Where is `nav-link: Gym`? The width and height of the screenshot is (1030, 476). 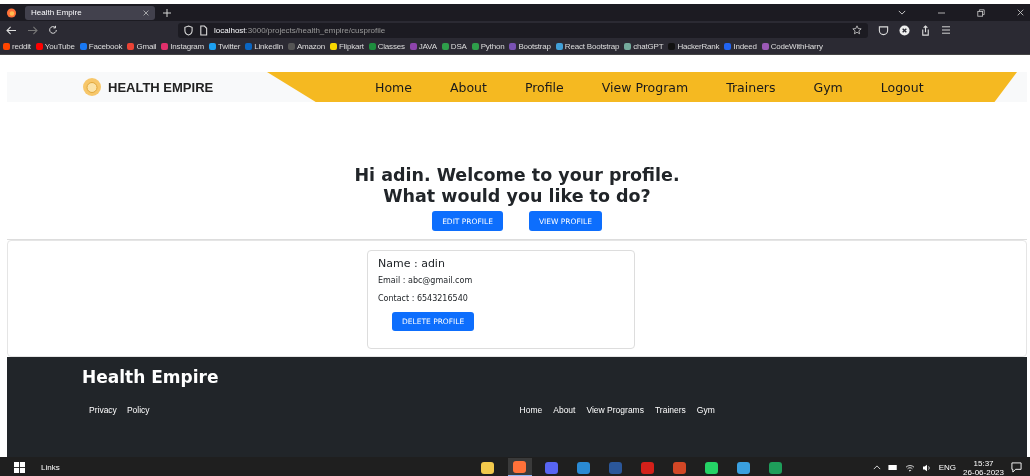
nav-link: Gym is located at coordinates (828, 87).